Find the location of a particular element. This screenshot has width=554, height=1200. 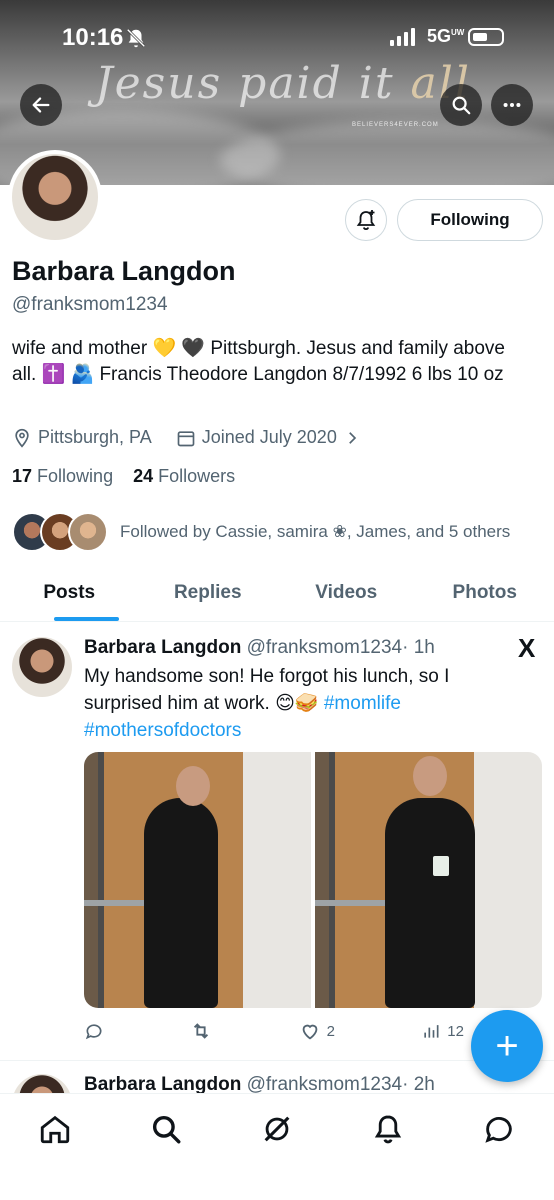

notifications-toggle-button is located at coordinates (366, 220).